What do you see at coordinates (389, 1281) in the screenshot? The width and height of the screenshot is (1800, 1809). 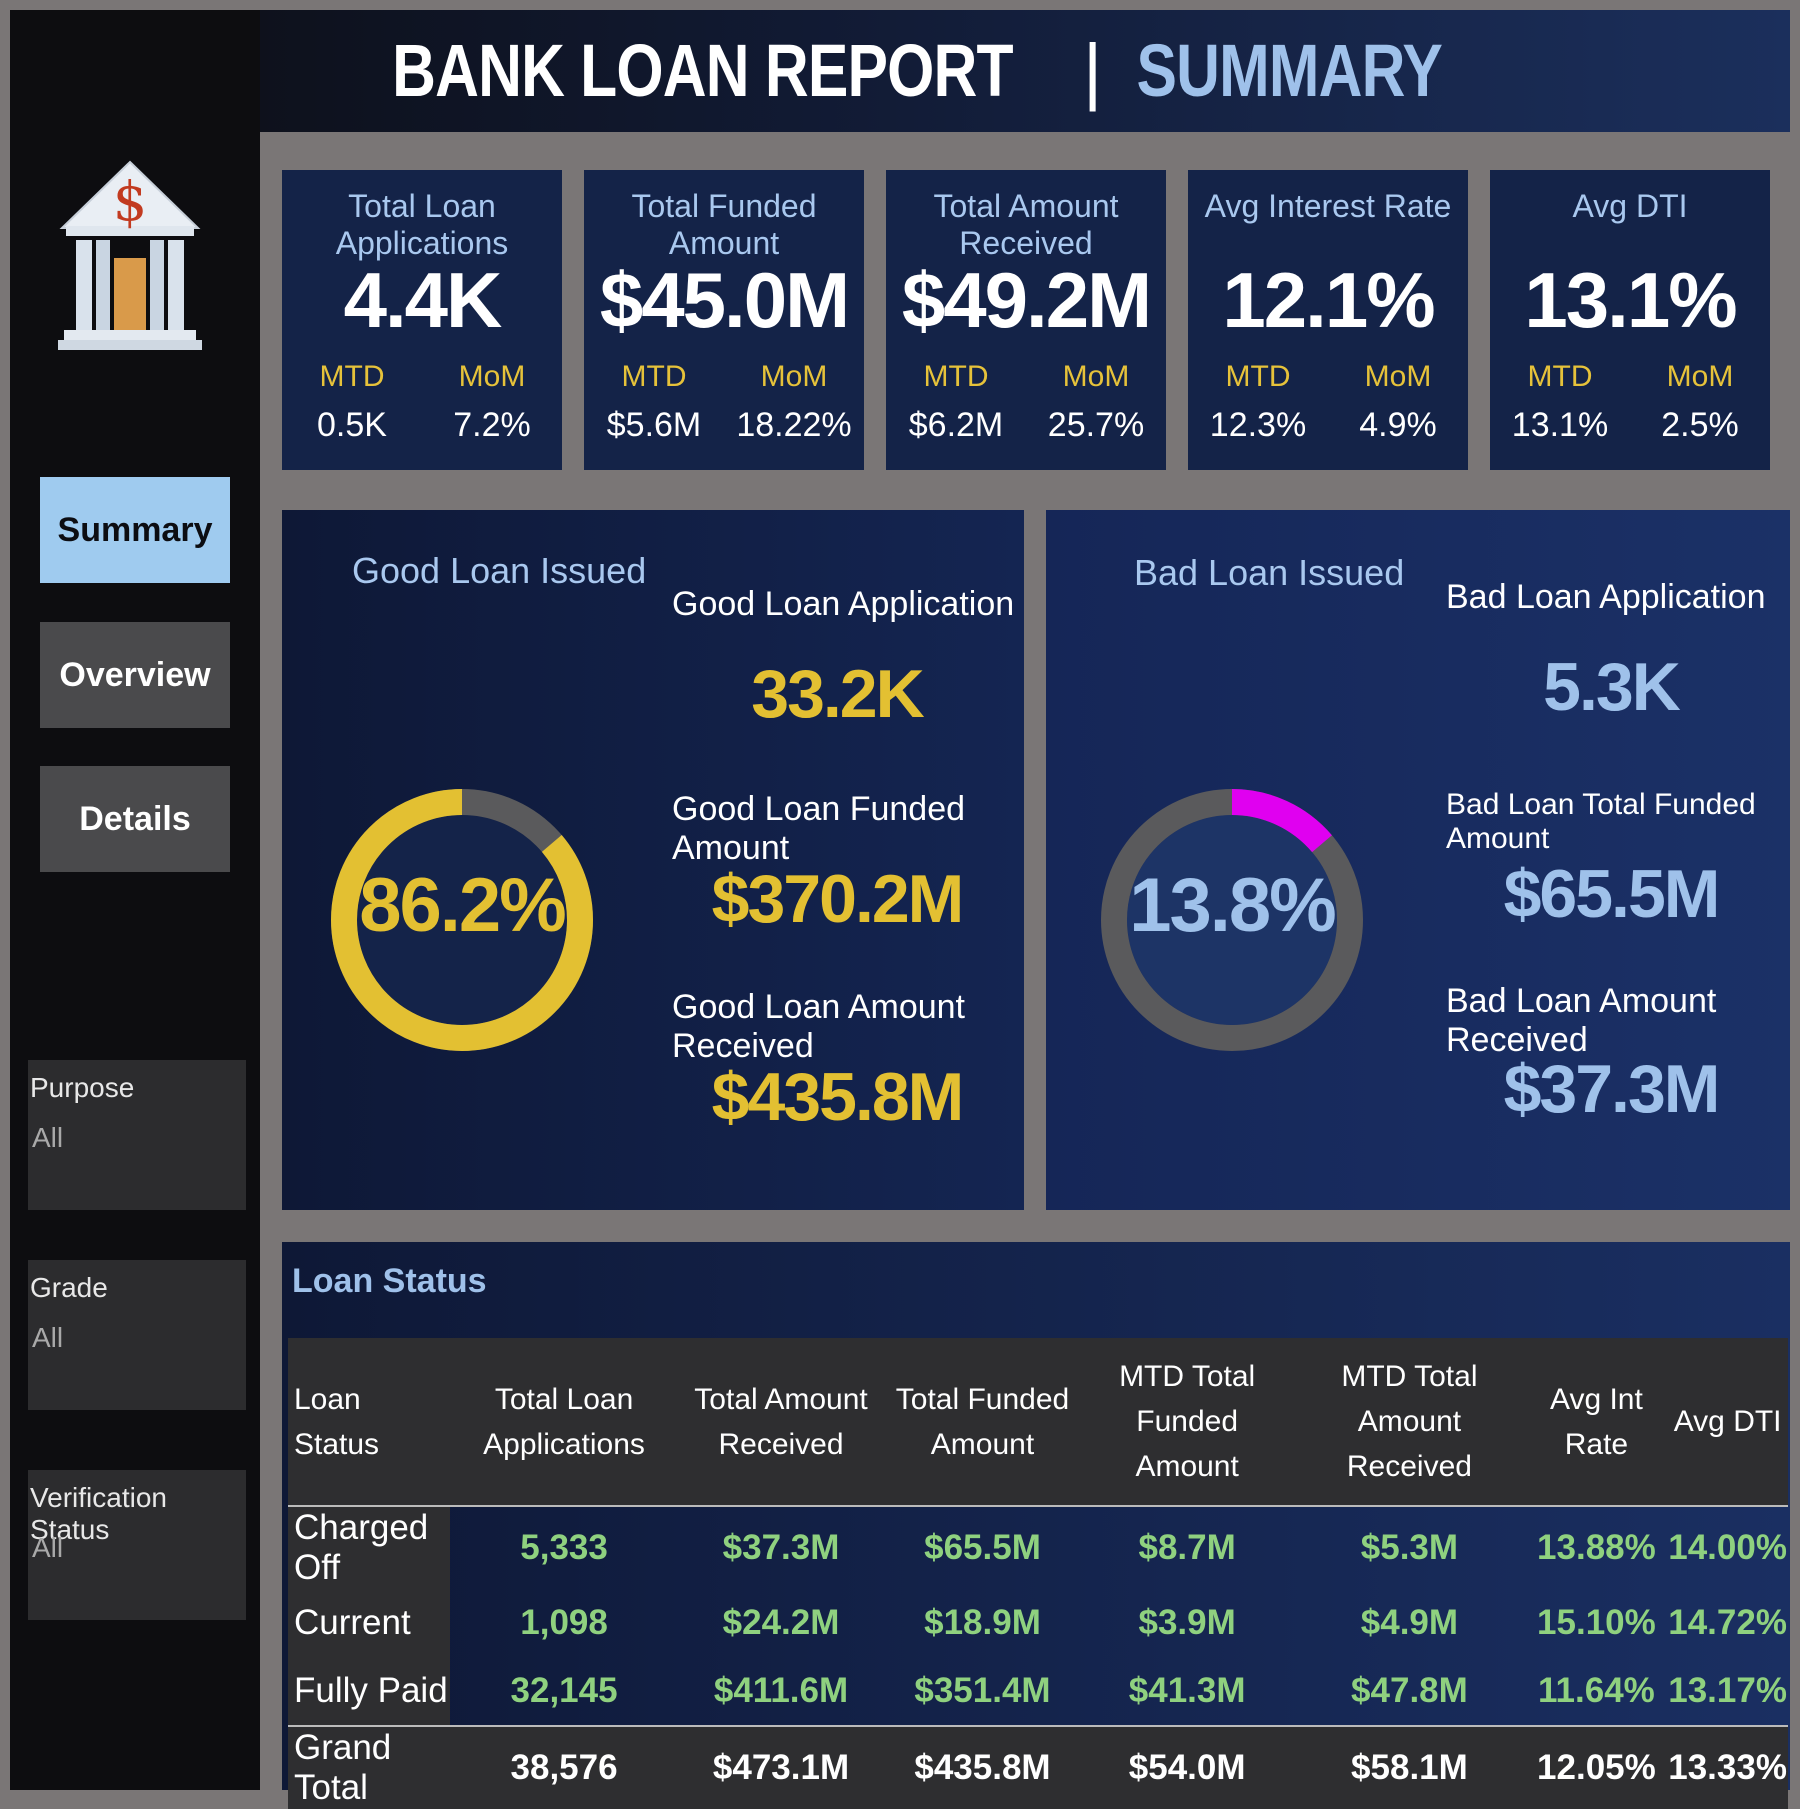 I see `loan-status-title: Loan Status` at bounding box center [389, 1281].